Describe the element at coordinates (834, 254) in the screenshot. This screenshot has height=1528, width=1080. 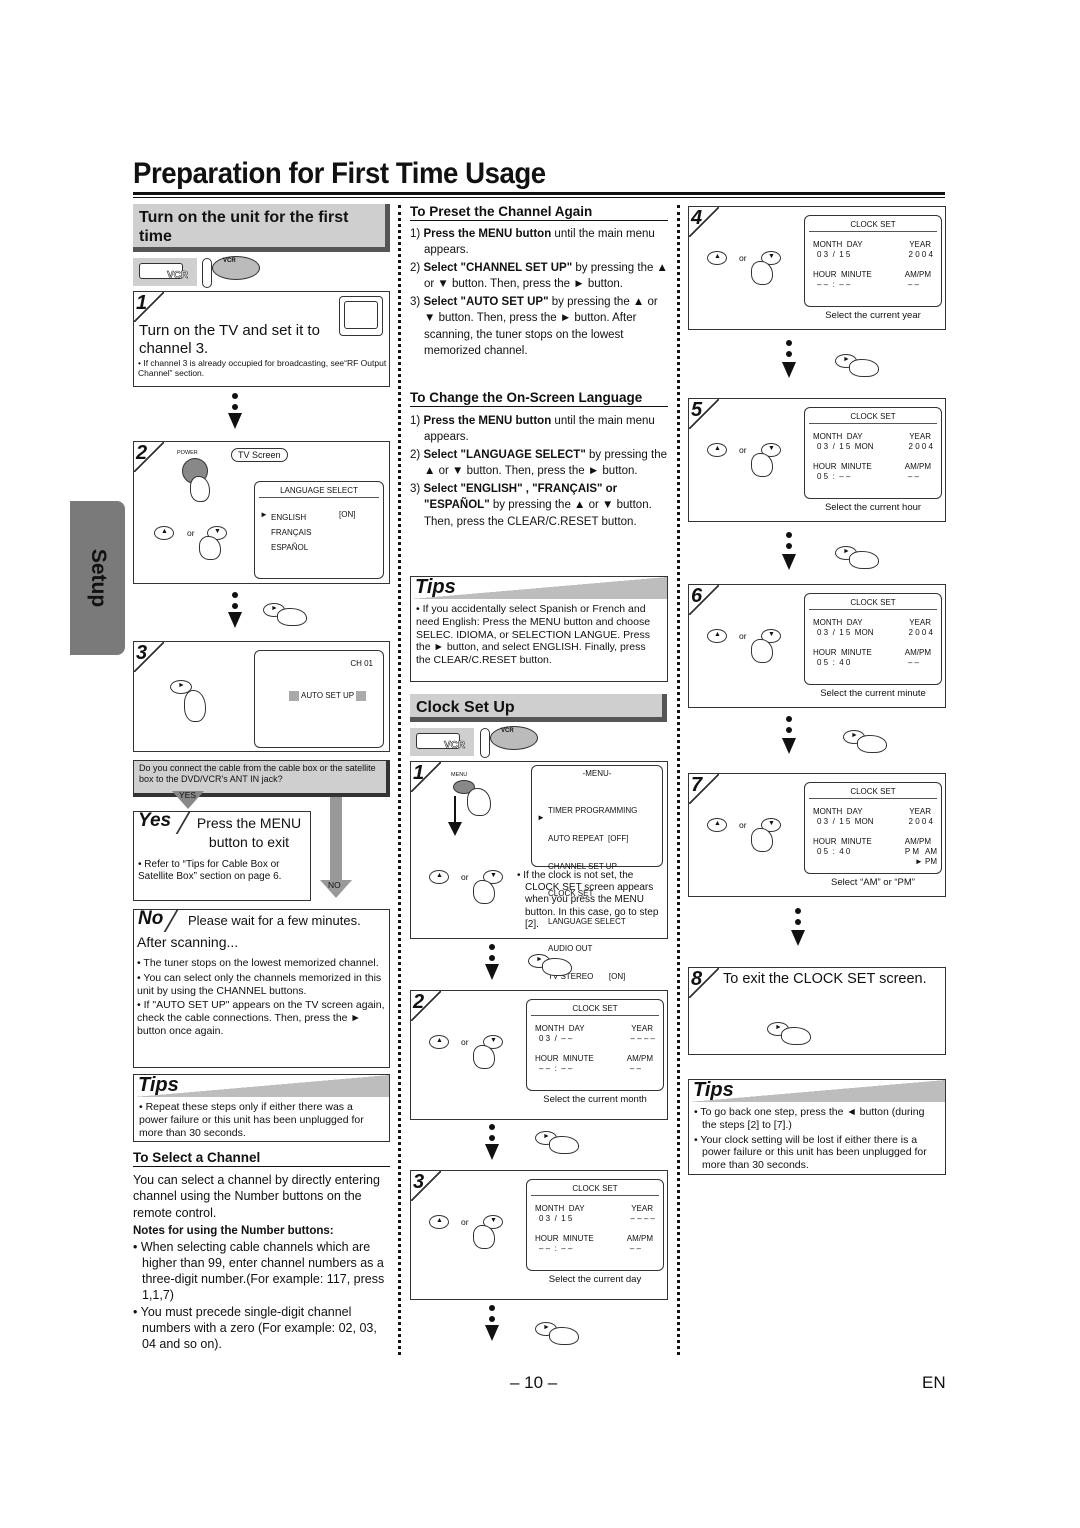
I see `date-value: 0 3 / 1 5` at that location.